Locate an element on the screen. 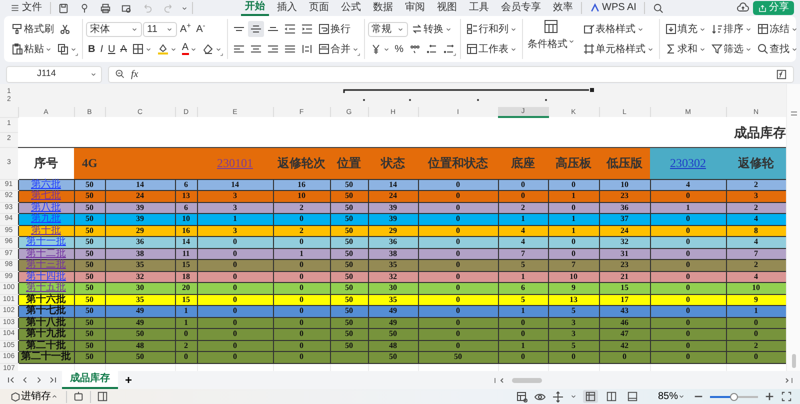 This screenshot has height=404, width=800. ribbon-tab: 效率 is located at coordinates (563, 8).